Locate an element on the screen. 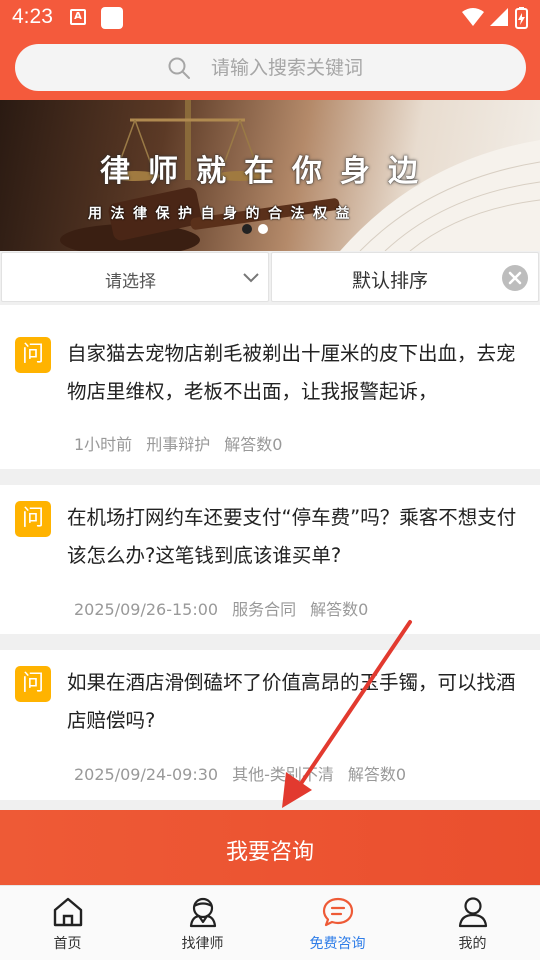 The image size is (540, 960). carousel-dot-active is located at coordinates (247, 229).